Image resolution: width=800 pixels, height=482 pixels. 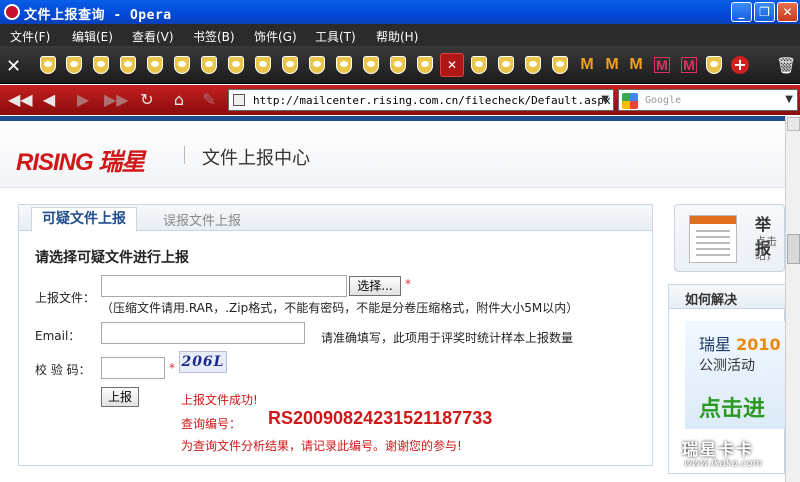 I want to click on watermark-url: www.ikaka.com, so click(x=723, y=463).